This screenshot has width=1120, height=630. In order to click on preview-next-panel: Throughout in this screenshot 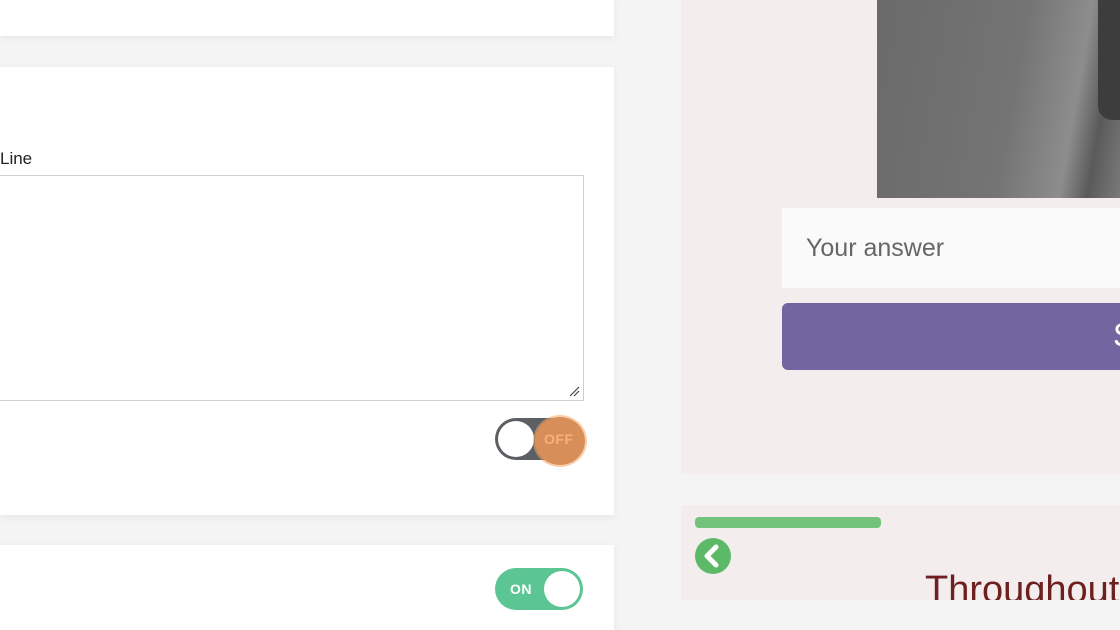, I will do `click(900, 552)`.